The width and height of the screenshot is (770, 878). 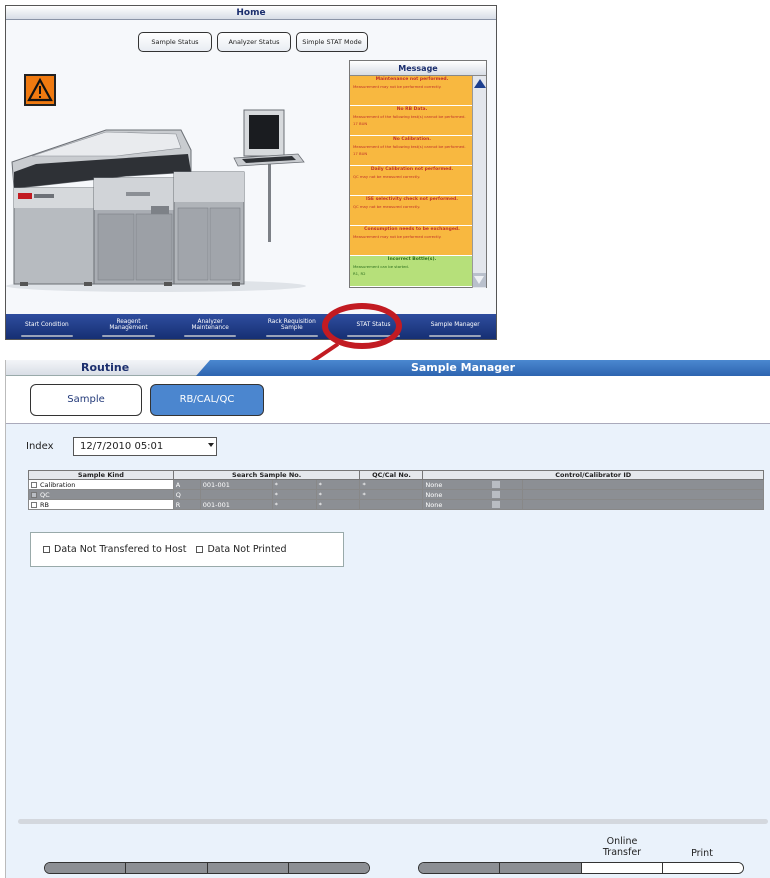 What do you see at coordinates (391, 475) in the screenshot?
I see `header-qc-cal-no: QC/Cal No.` at bounding box center [391, 475].